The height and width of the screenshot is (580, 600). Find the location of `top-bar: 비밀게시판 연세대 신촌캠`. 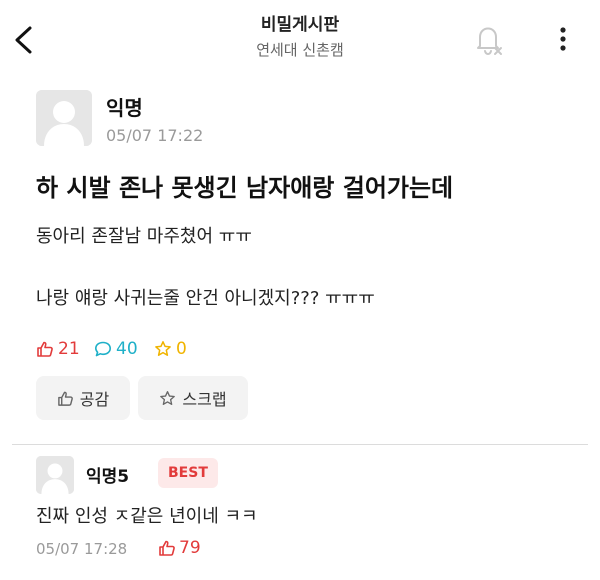

top-bar: 비밀게시판 연세대 신촌캠 is located at coordinates (300, 39).